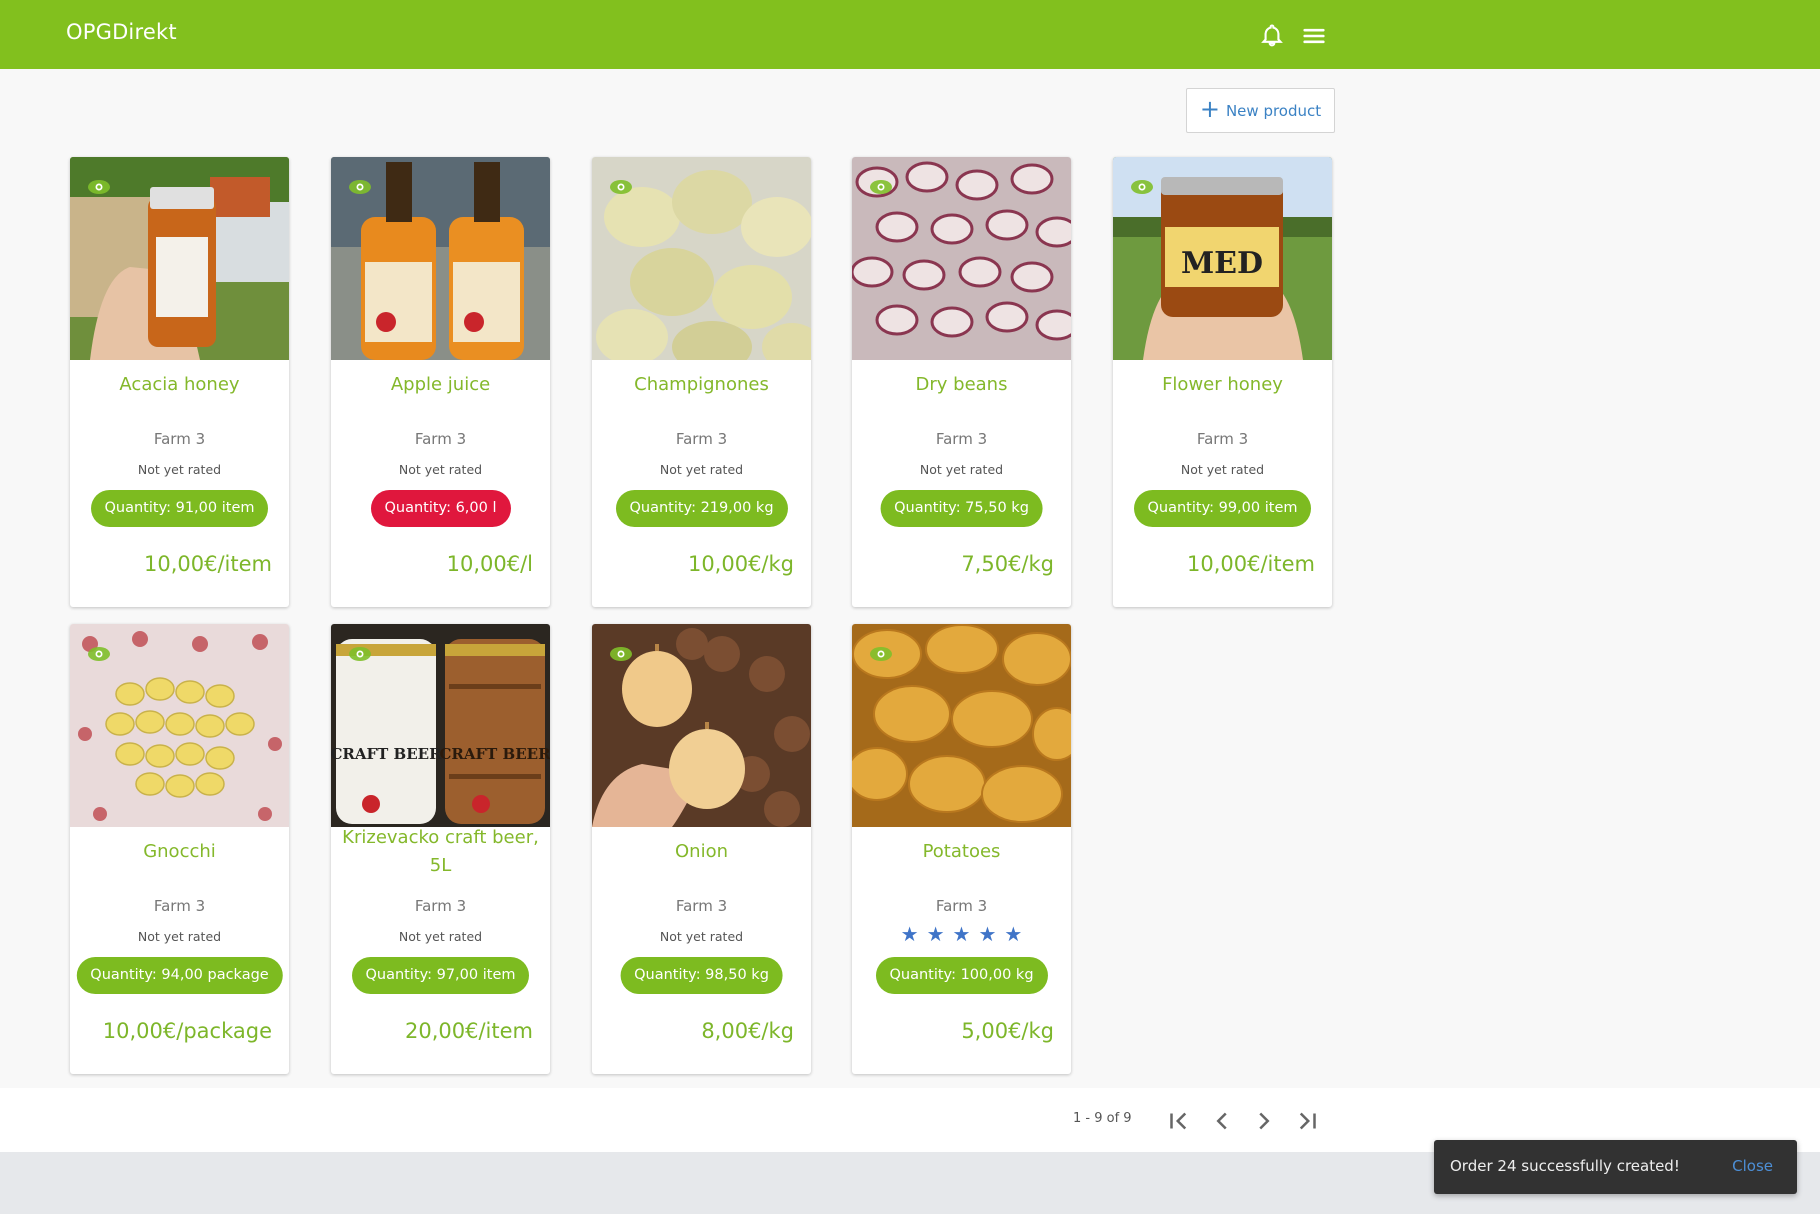 Image resolution: width=1820 pixels, height=1214 pixels. What do you see at coordinates (179, 852) in the screenshot?
I see `product-name: Gnocchi` at bounding box center [179, 852].